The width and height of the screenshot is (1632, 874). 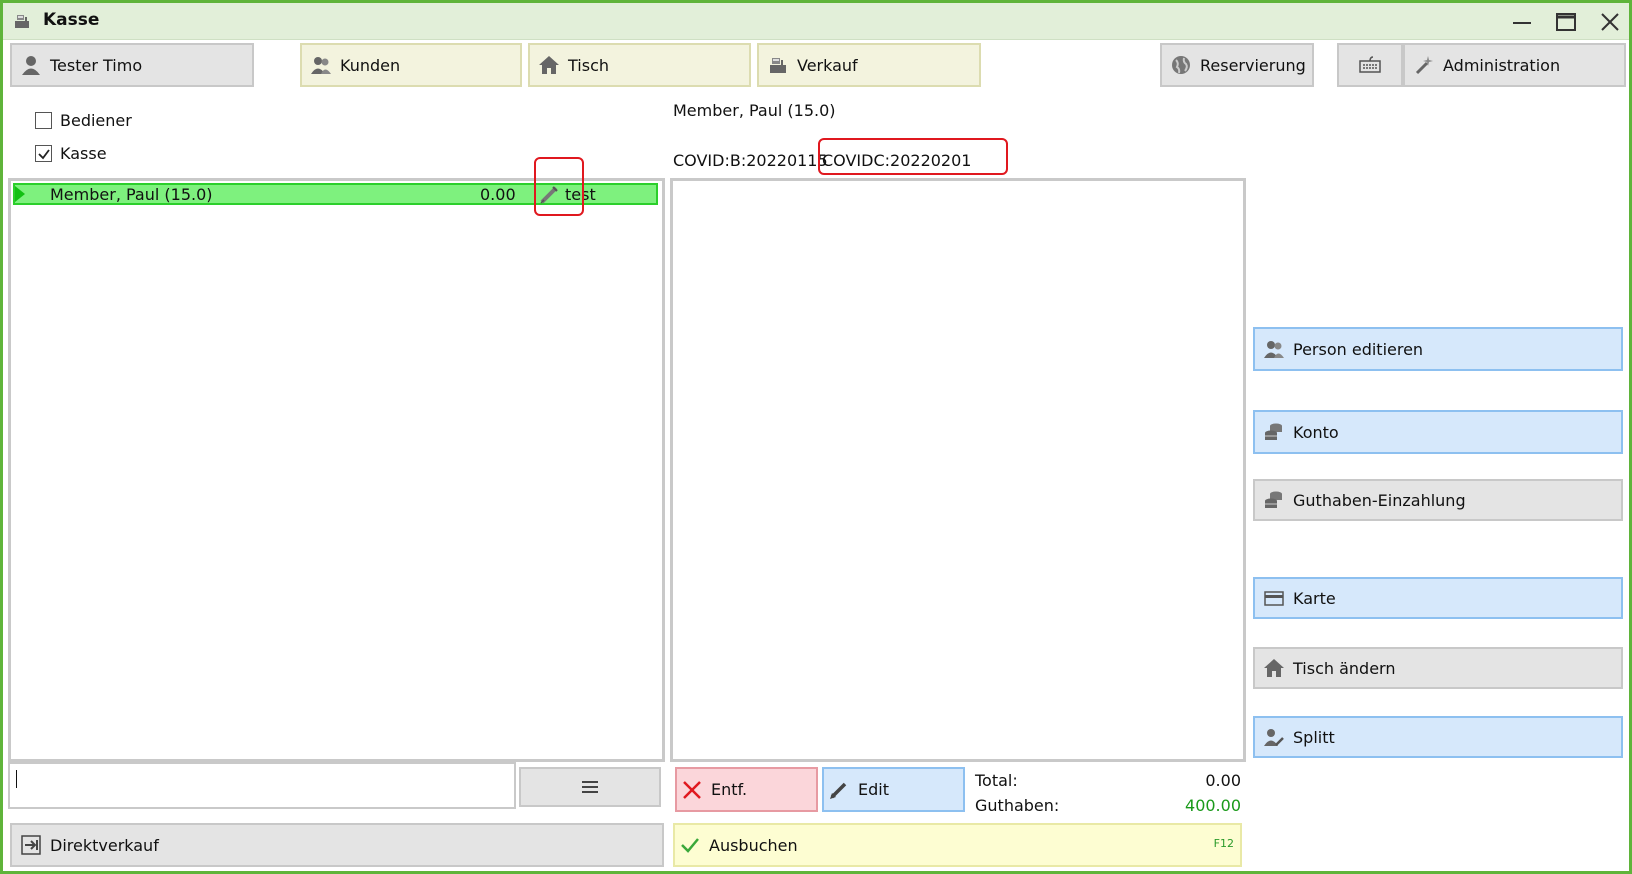 I want to click on edit-button: Edit, so click(x=893, y=789).